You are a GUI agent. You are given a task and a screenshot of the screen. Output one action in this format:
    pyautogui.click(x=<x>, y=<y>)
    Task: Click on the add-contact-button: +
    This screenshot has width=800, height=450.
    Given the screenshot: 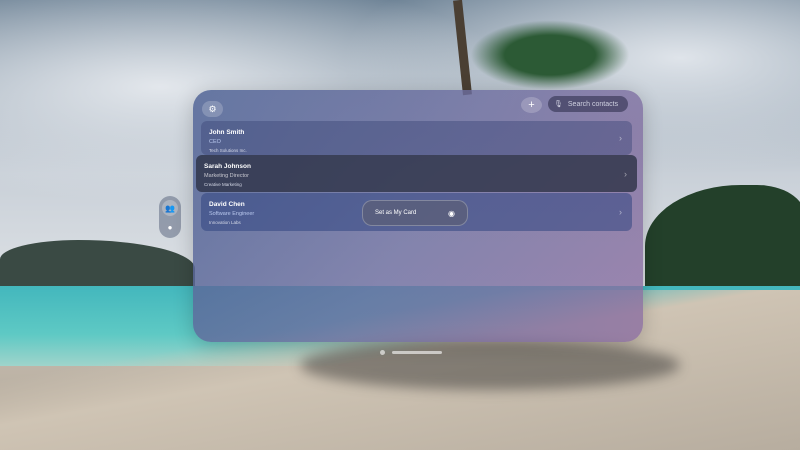 What is the action you would take?
    pyautogui.click(x=531, y=105)
    